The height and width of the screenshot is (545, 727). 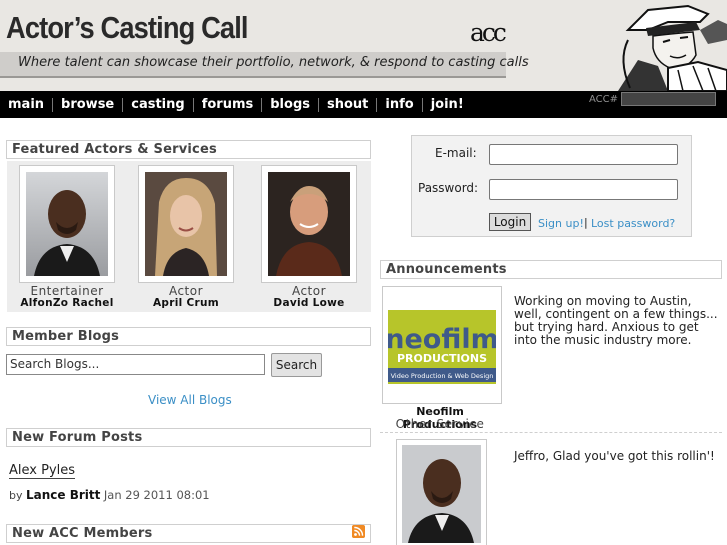 I want to click on announcements-heading: Announcements, so click(x=551, y=269).